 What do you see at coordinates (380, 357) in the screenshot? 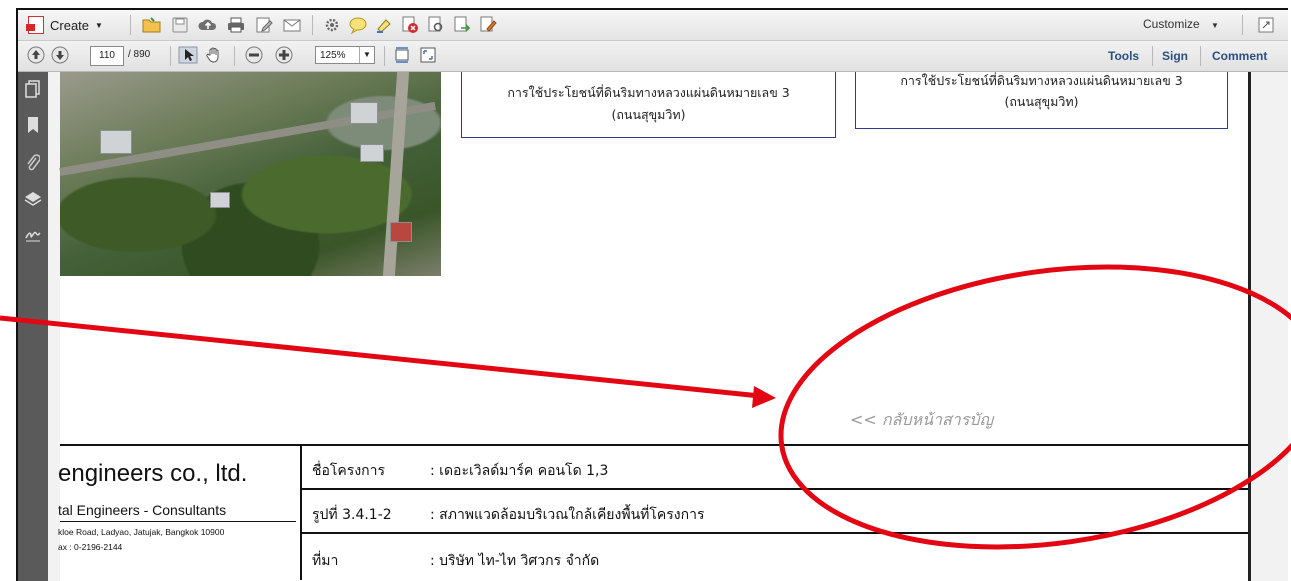
I see `arrow-line` at bounding box center [380, 357].